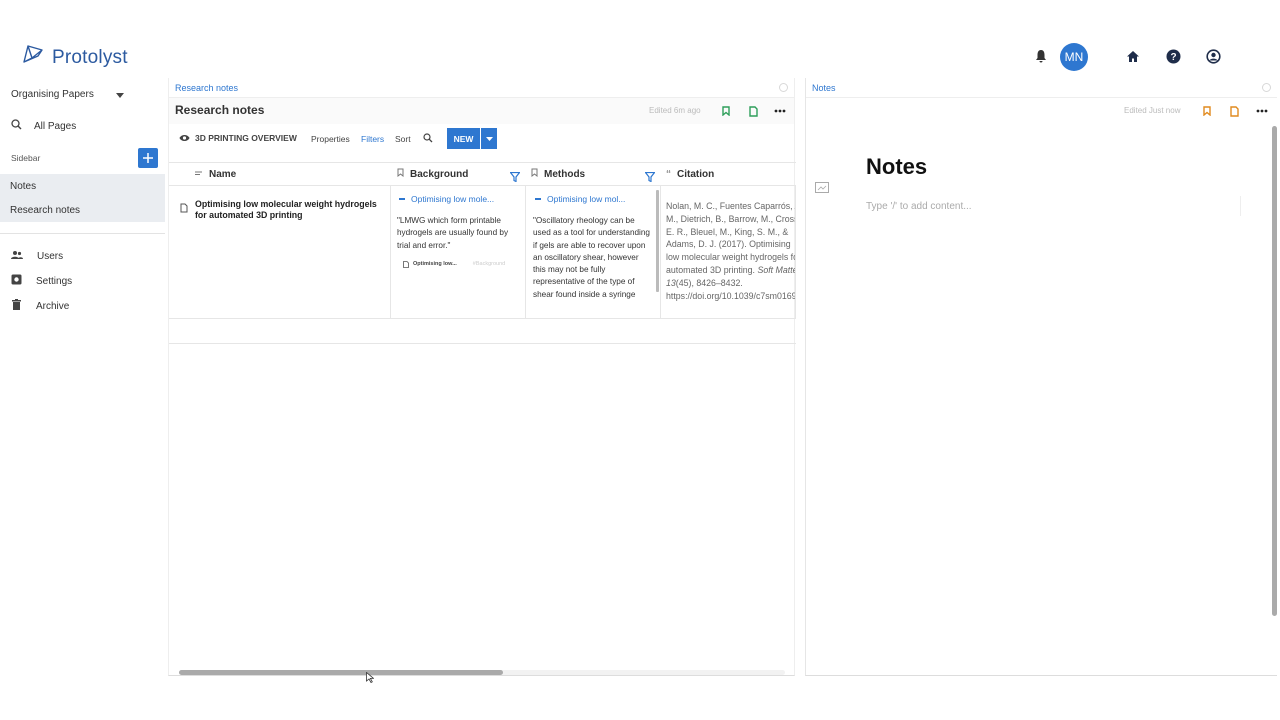  I want to click on quote-icon: “, so click(668, 174).